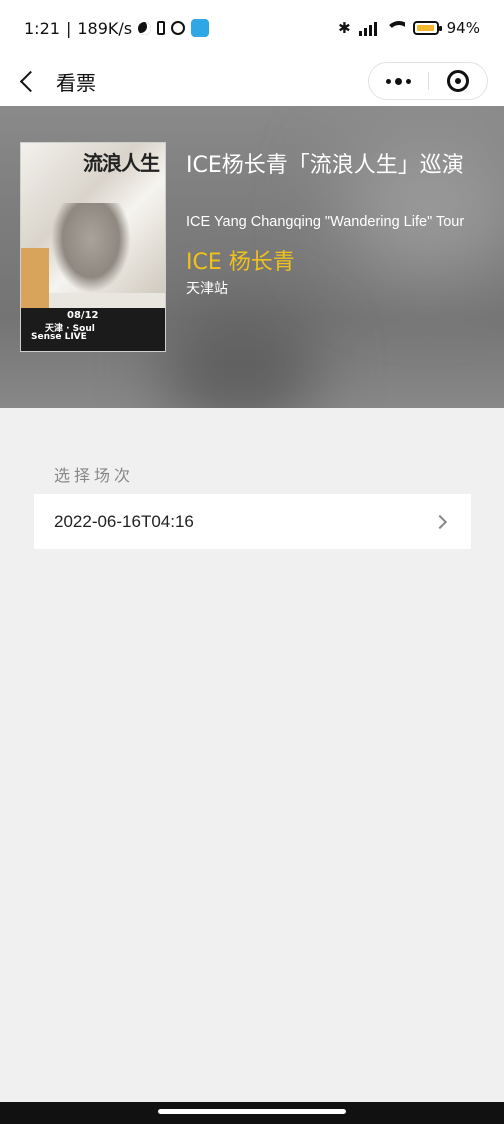 The image size is (504, 1124). What do you see at coordinates (200, 28) in the screenshot?
I see `cloud-app-icon` at bounding box center [200, 28].